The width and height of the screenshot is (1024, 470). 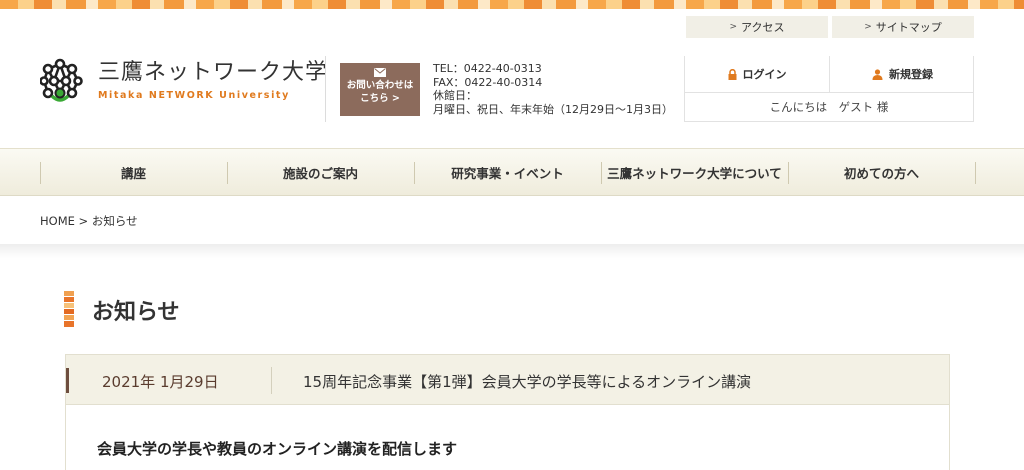 What do you see at coordinates (732, 74) in the screenshot?
I see `lock-icon` at bounding box center [732, 74].